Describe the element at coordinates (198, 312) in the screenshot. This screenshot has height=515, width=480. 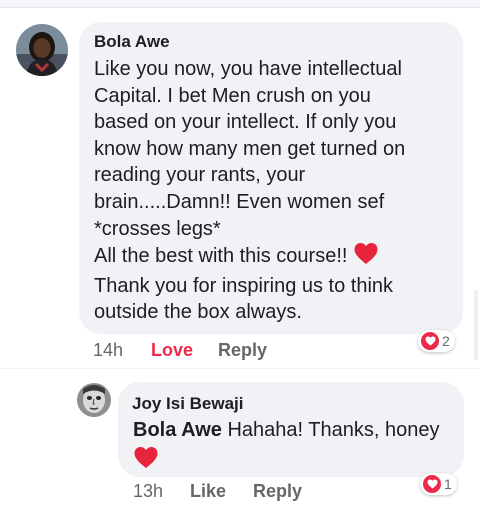
I see `comment-line: outside the box always.` at that location.